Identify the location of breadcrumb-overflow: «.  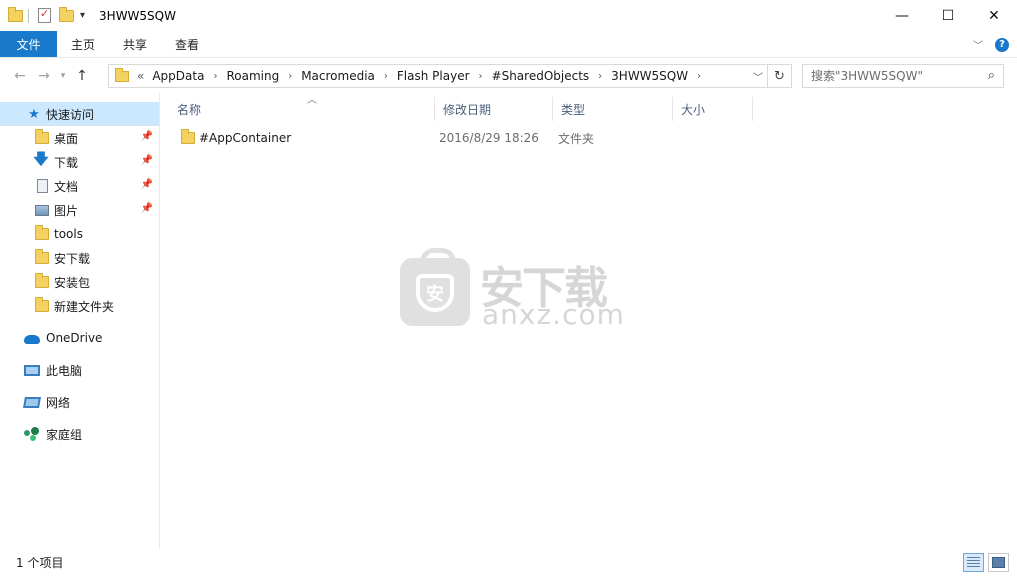
(140, 76).